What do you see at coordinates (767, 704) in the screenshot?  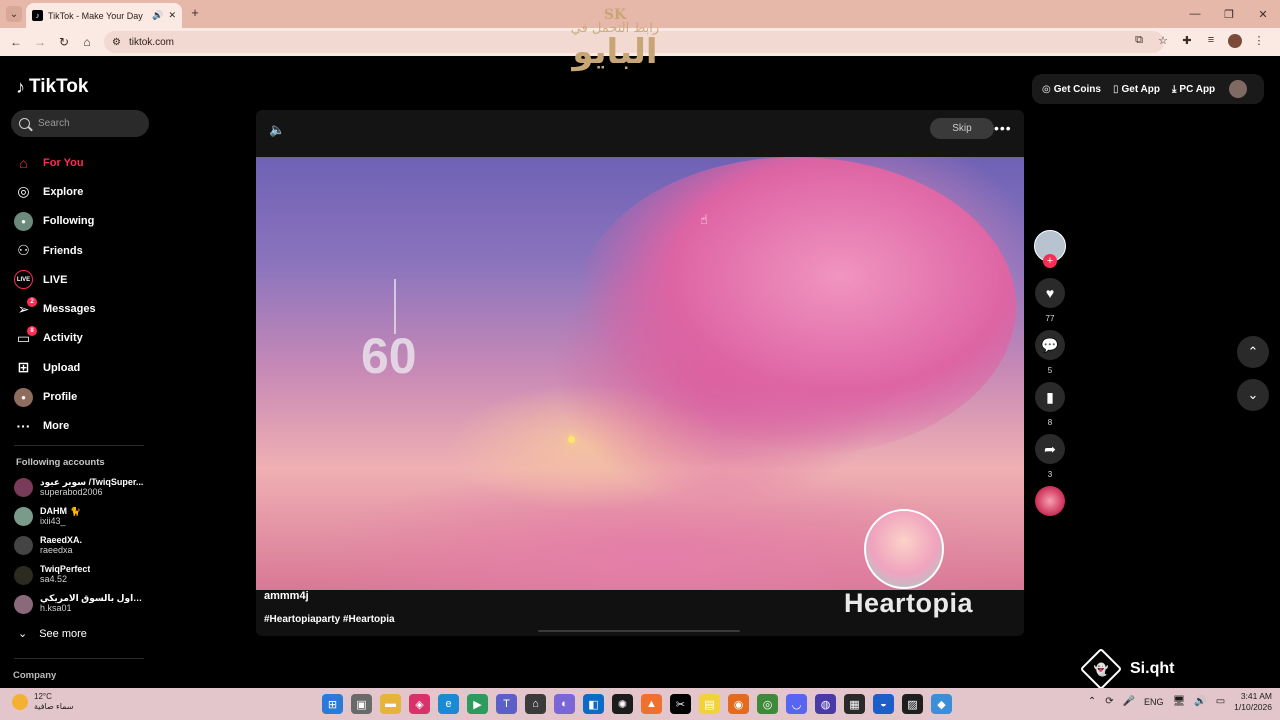 I see `chrome-icon: ◎` at bounding box center [767, 704].